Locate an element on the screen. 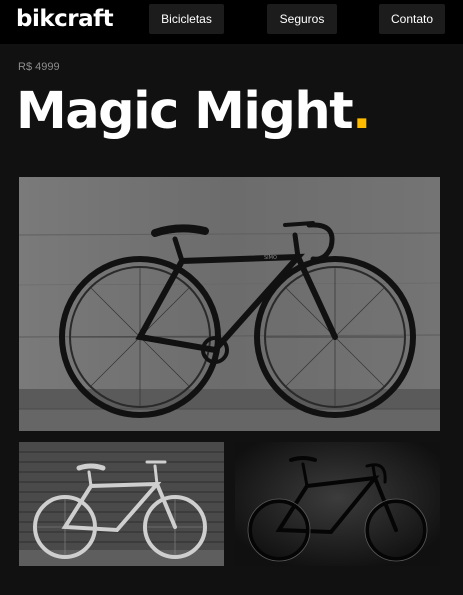  product-title-text: Magic Might is located at coordinates (185, 111).